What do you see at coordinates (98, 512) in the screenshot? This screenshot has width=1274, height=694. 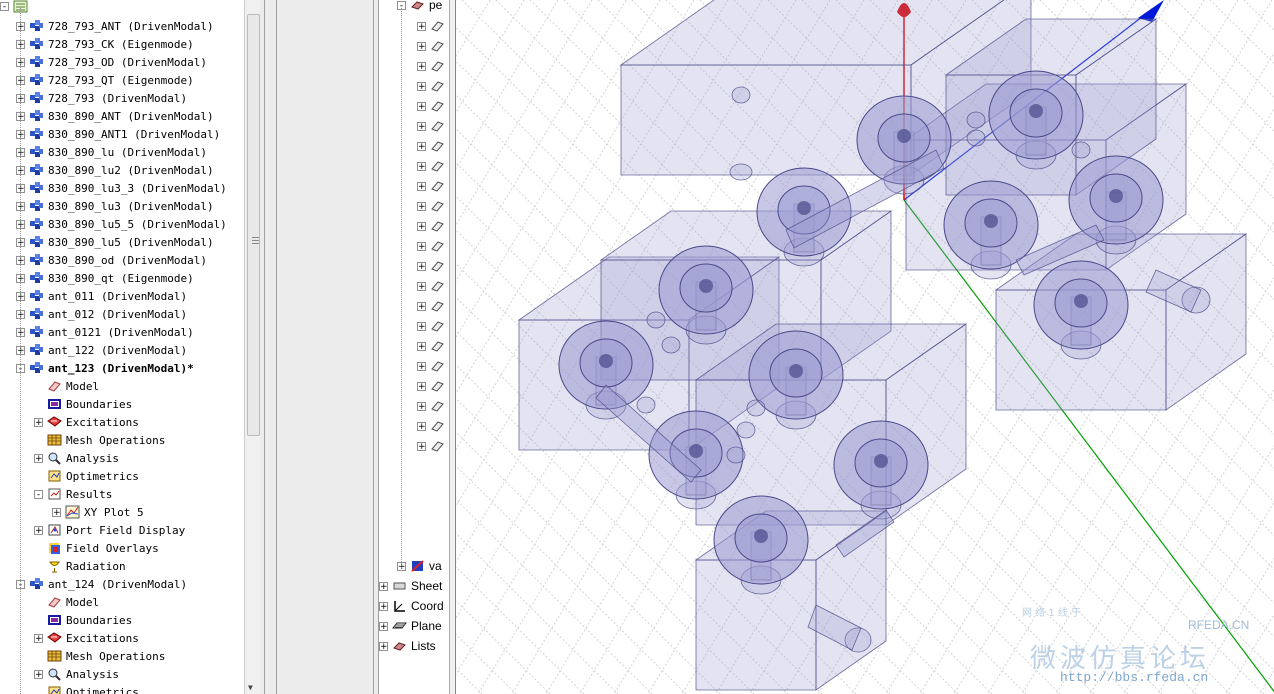 I see `design-subtree-item: + XY Plot 5` at bounding box center [98, 512].